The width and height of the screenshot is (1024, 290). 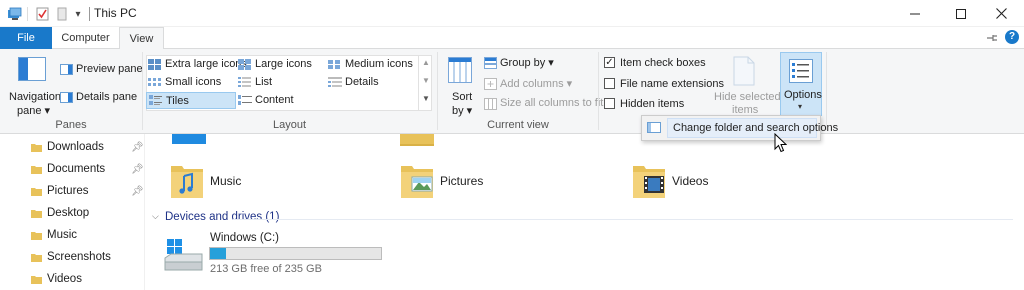 What do you see at coordinates (747, 97) in the screenshot?
I see `hide-selected-label: Hide selected` at bounding box center [747, 97].